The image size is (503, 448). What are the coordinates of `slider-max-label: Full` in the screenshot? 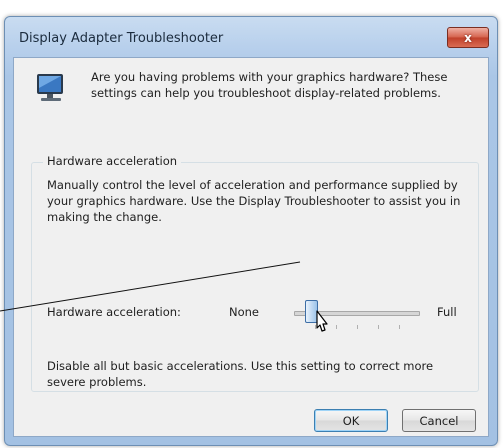 It's located at (447, 312).